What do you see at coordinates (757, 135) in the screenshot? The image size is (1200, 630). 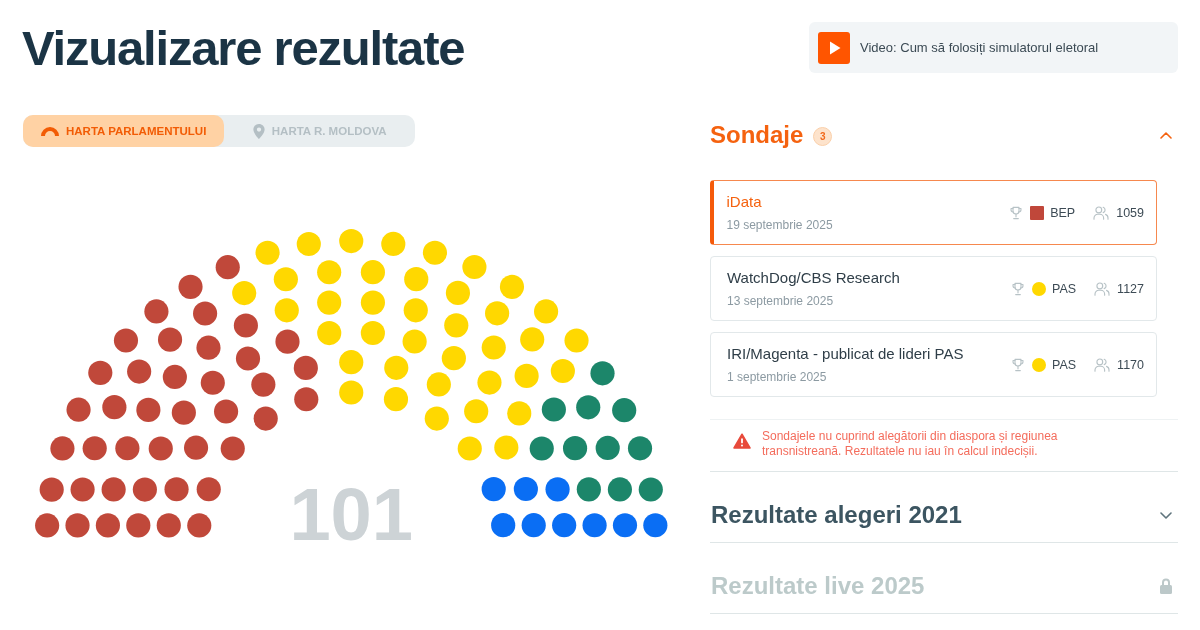 I see `section-title: Sondaje` at bounding box center [757, 135].